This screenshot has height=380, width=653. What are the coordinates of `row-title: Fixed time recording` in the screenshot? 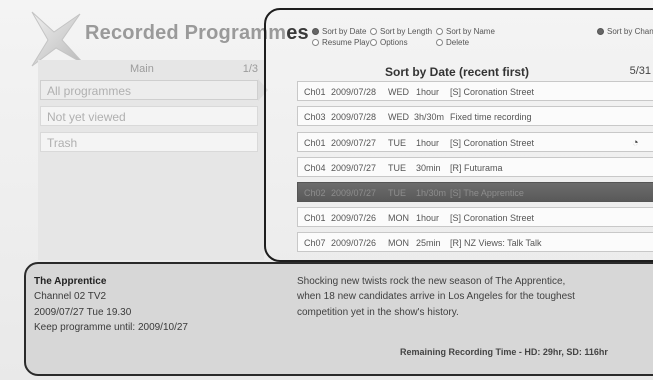 It's located at (491, 117).